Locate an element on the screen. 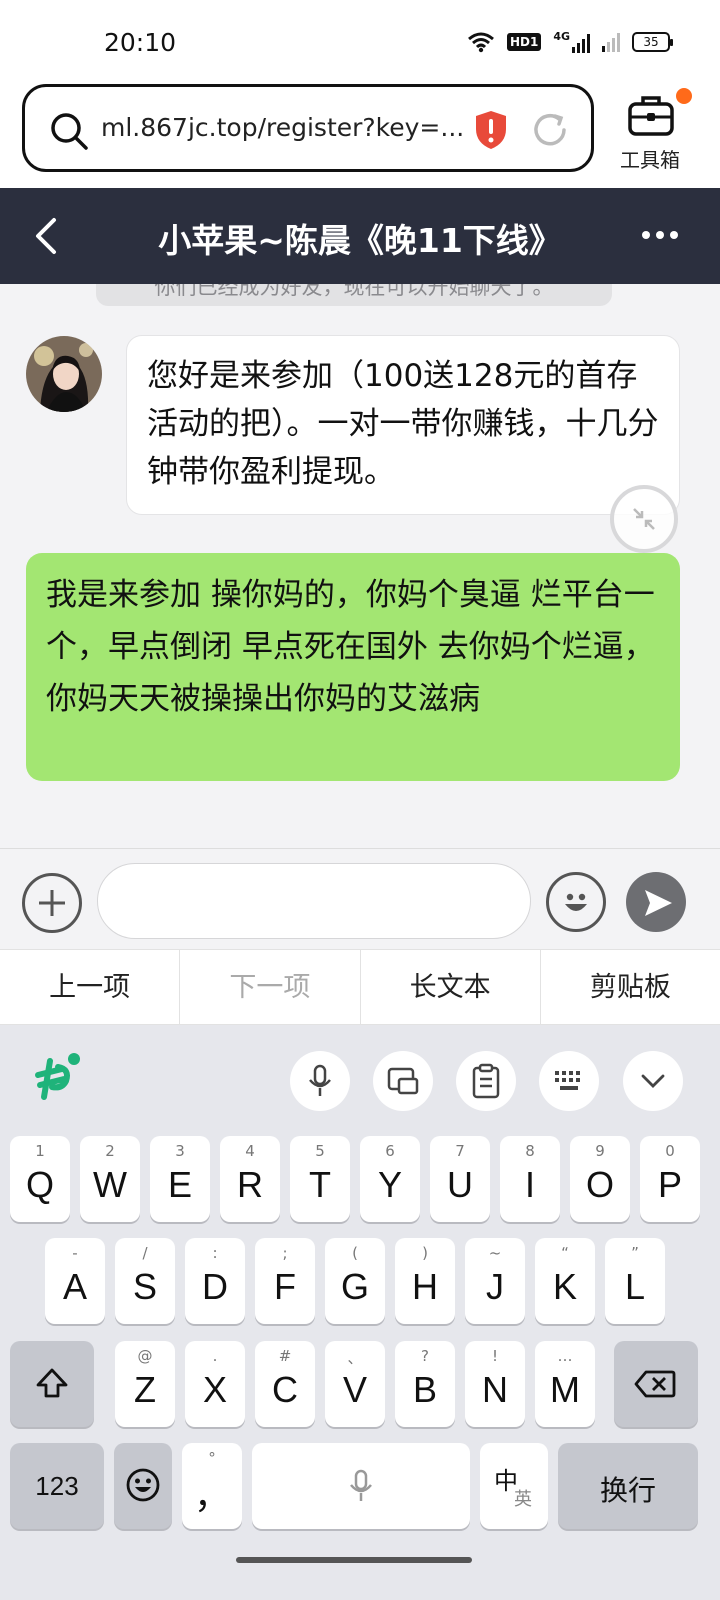 The height and width of the screenshot is (1600, 720). comma-key-hint: ° is located at coordinates (212, 1458).